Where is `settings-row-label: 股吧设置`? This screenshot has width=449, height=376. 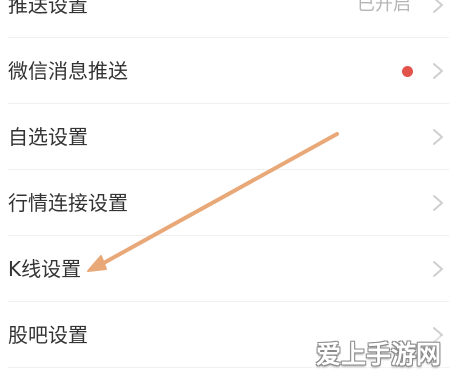 settings-row-label: 股吧设置 is located at coordinates (48, 335).